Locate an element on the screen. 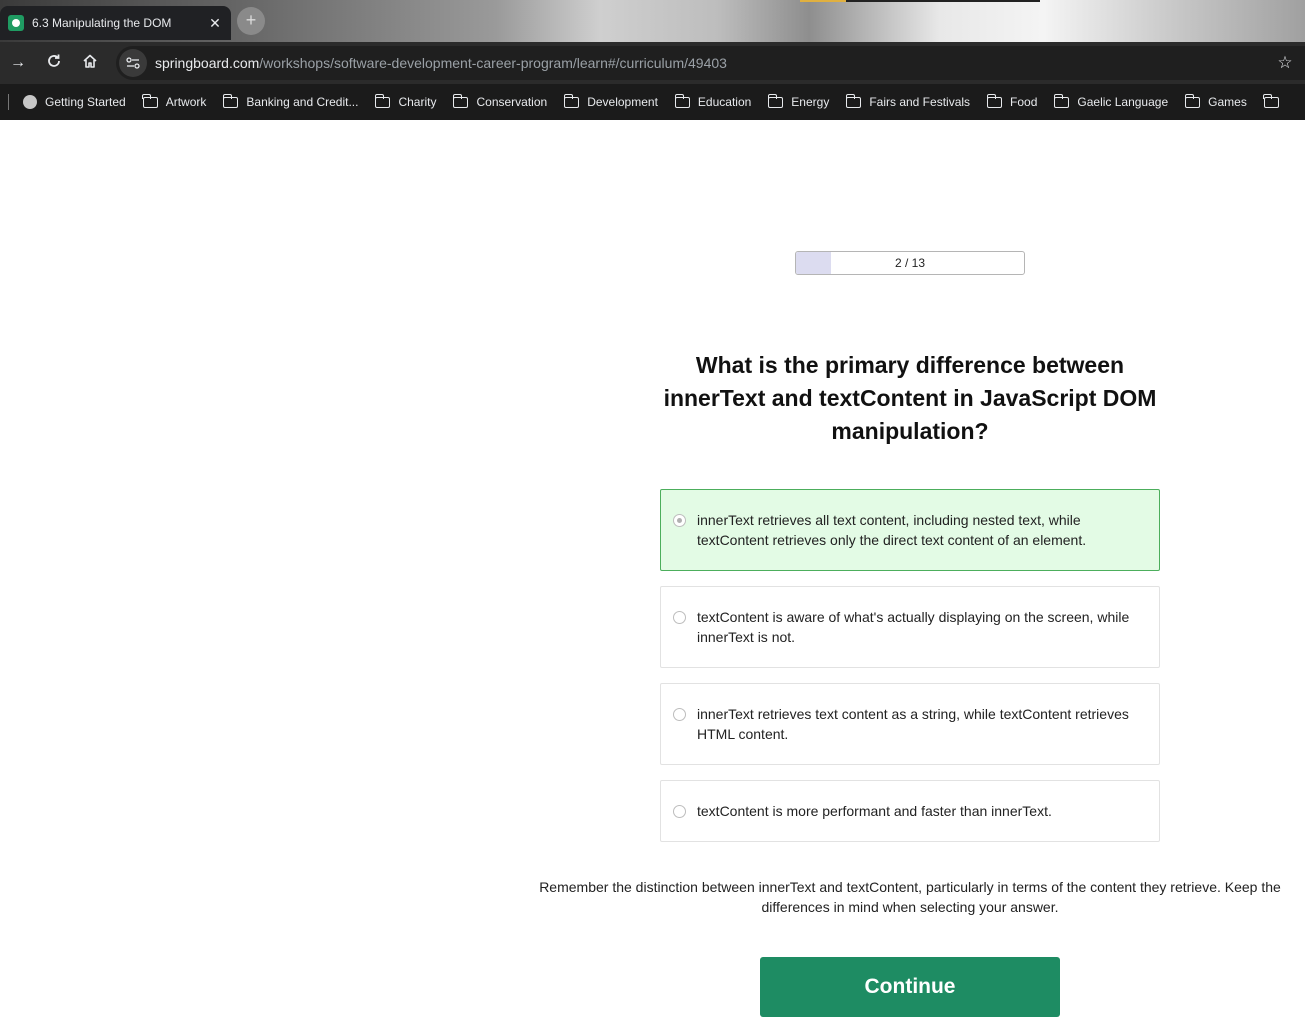  home-icon is located at coordinates (90, 63).